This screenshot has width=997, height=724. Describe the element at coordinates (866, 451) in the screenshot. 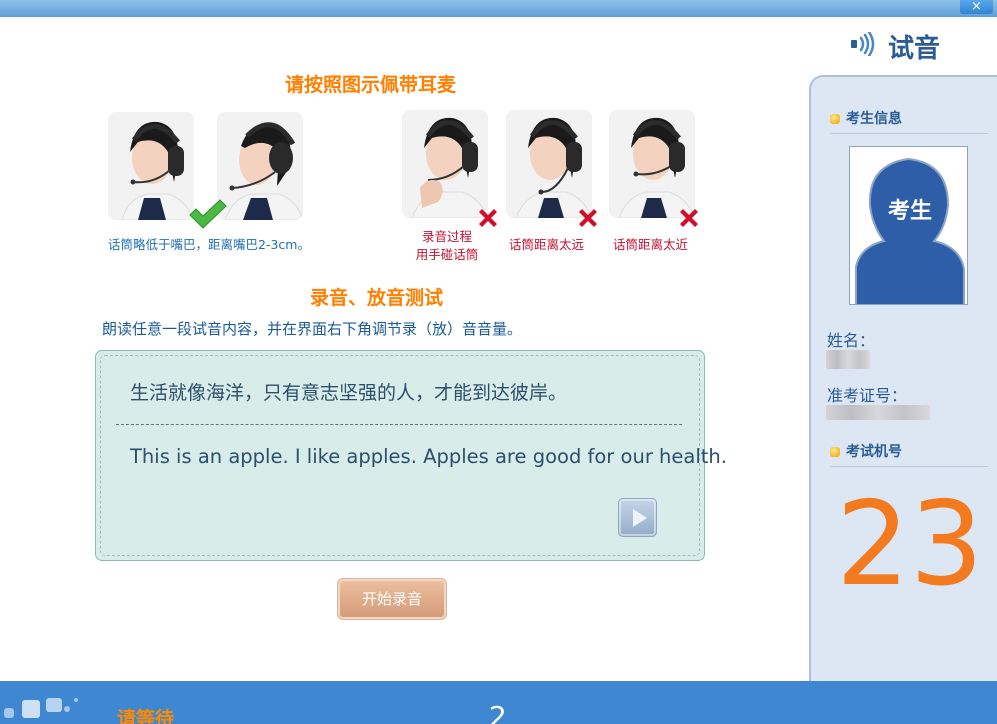

I see `machine-number-title: 考试机号` at that location.